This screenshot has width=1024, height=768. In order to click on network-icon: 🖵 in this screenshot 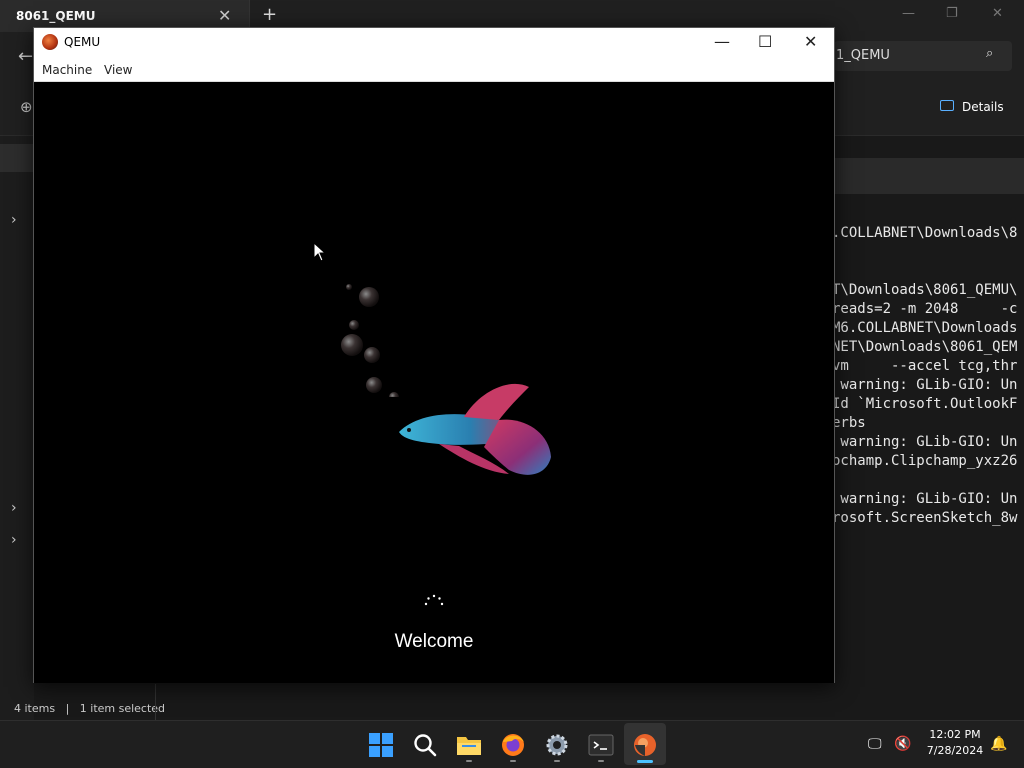, I will do `click(875, 744)`.